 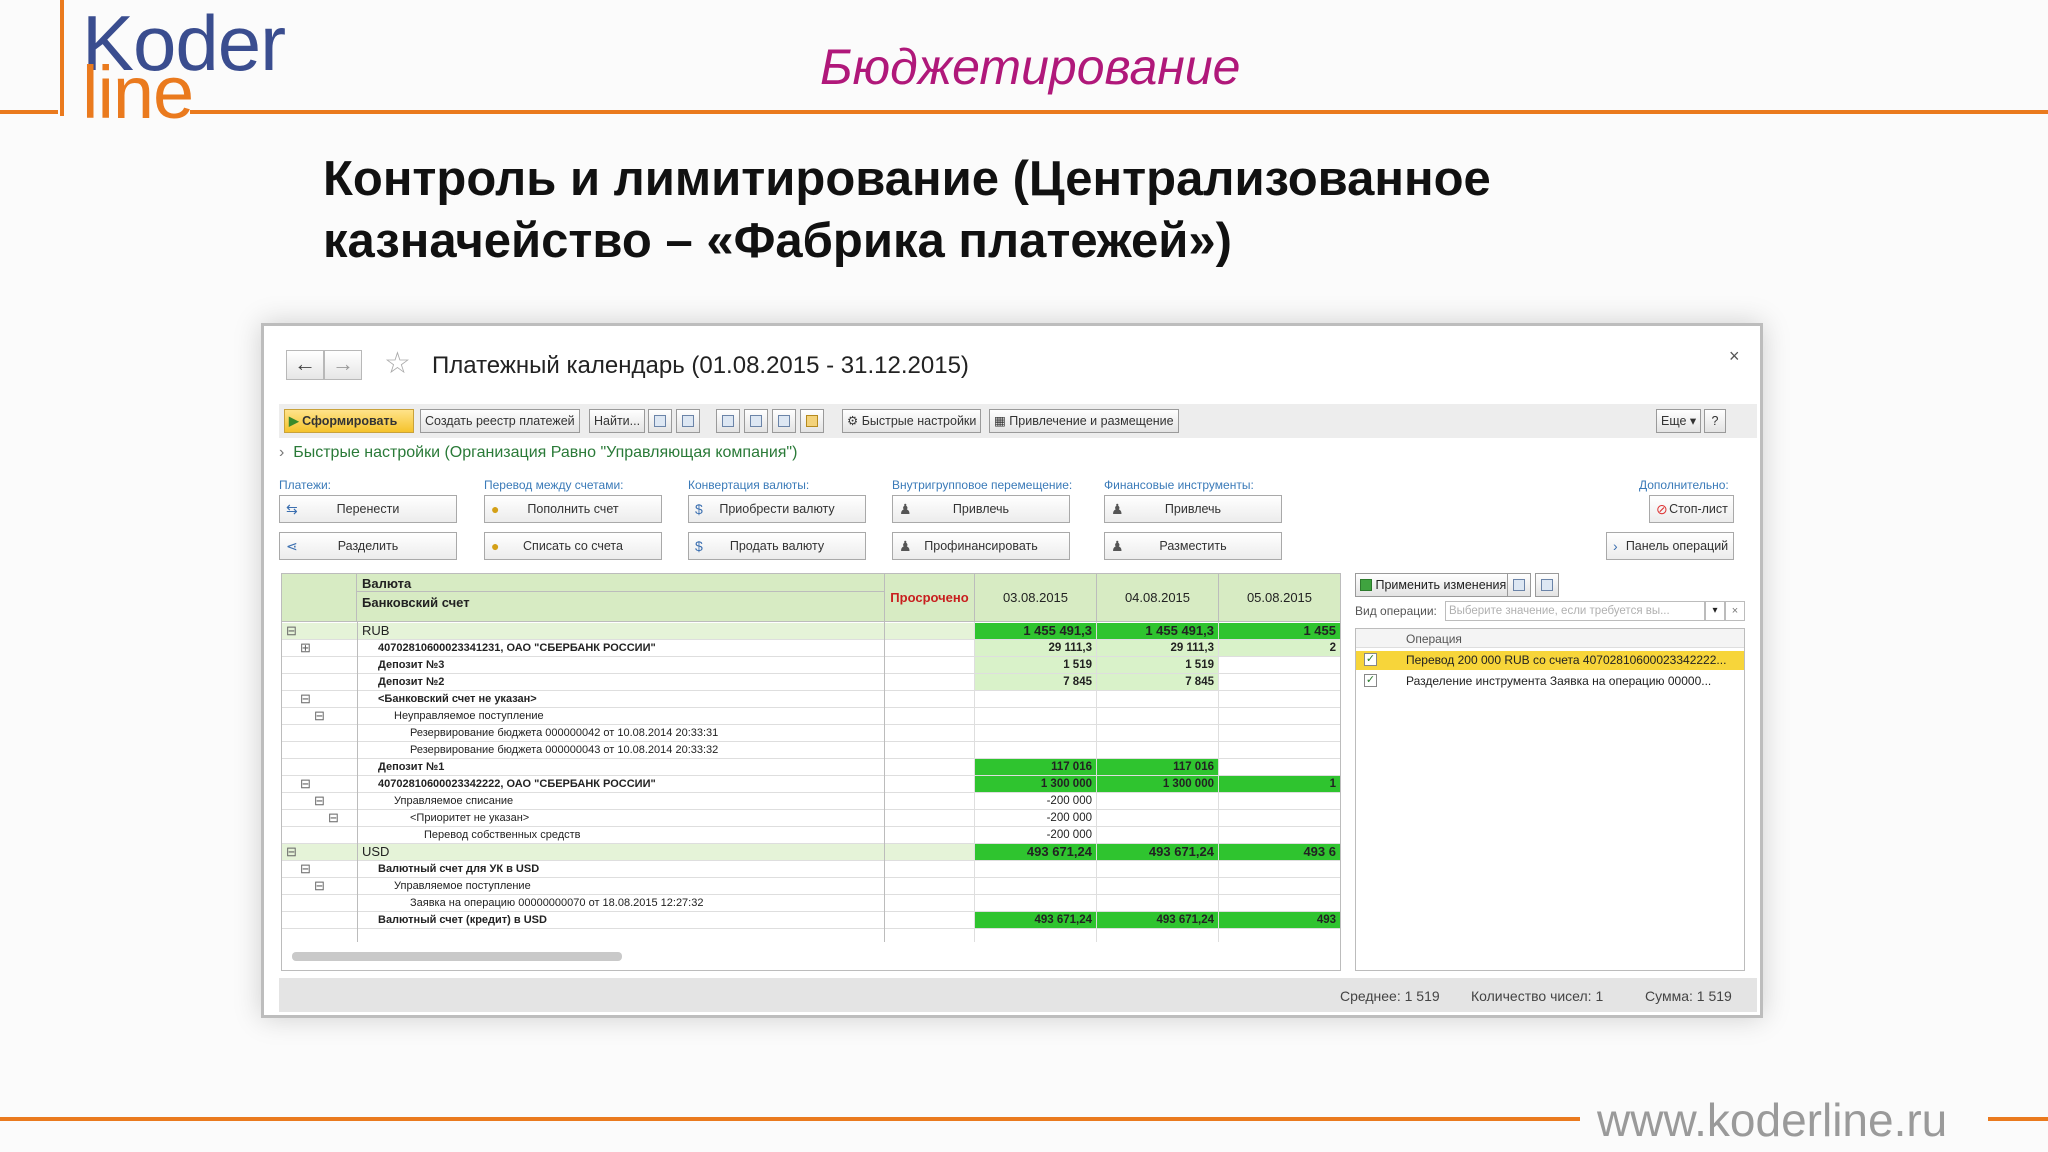 What do you see at coordinates (811, 869) in the screenshot?
I see `table-row: Валютный счет для УК в USD` at bounding box center [811, 869].